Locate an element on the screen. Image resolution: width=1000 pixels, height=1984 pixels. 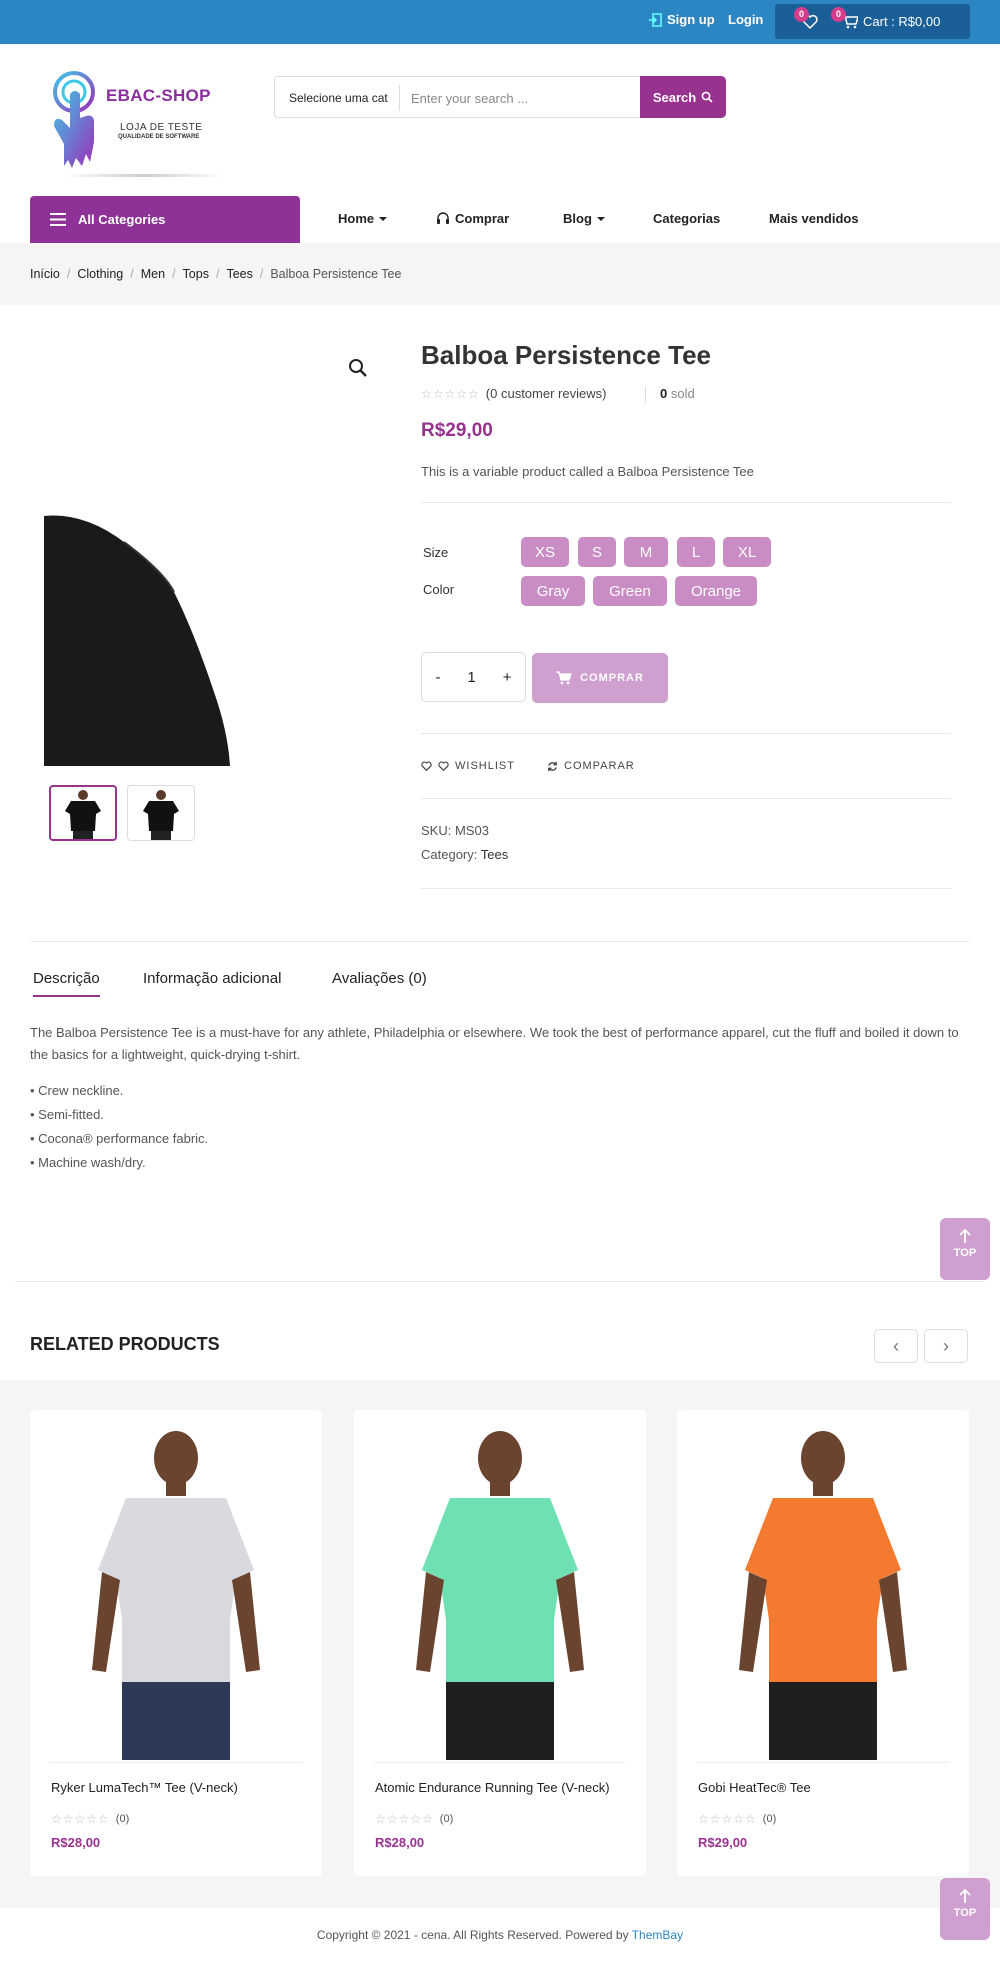
product-card-rating: ☆☆☆☆☆ (0) is located at coordinates (414, 1819).